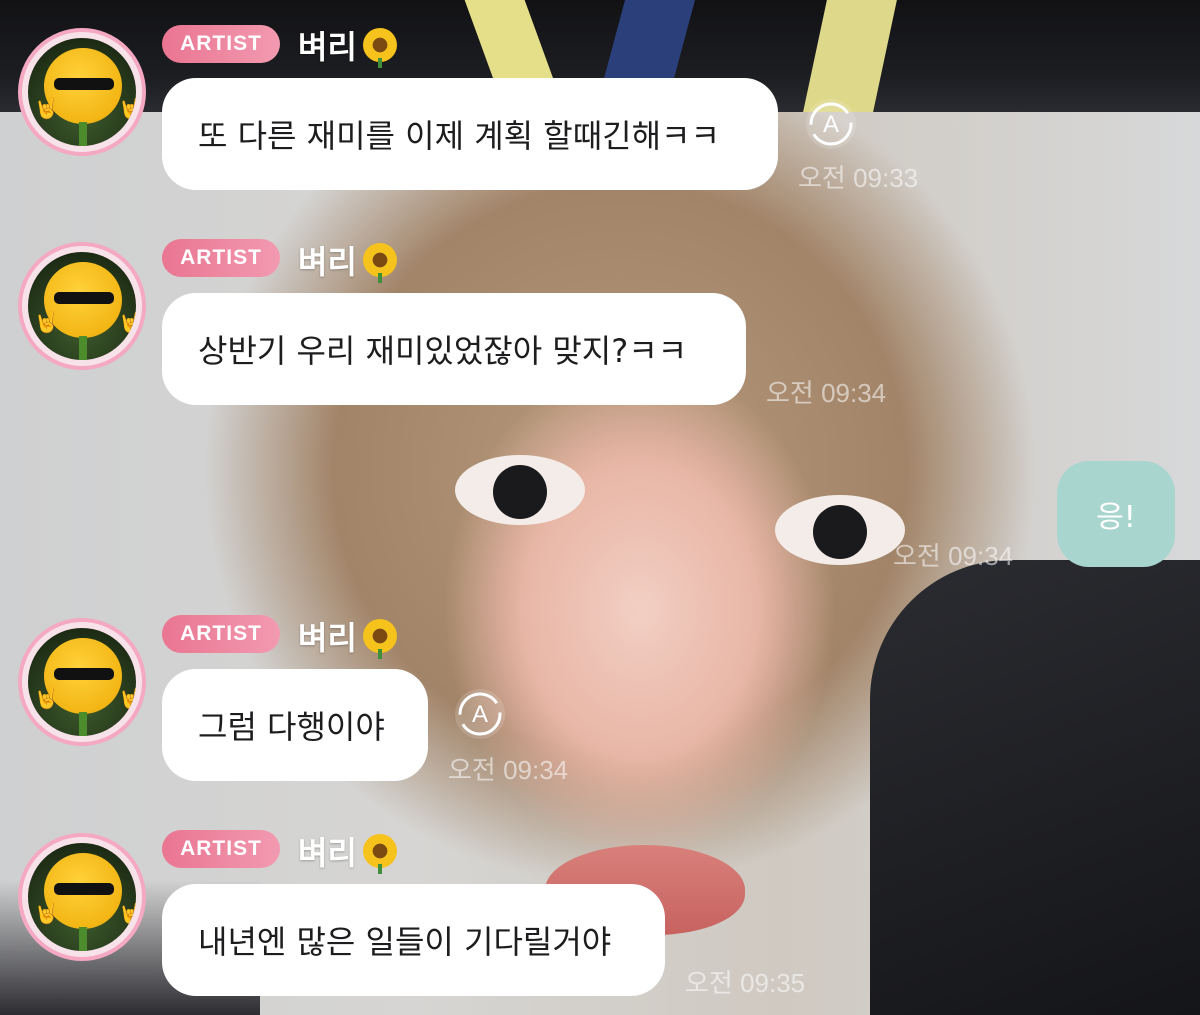 The width and height of the screenshot is (1200, 1015). Describe the element at coordinates (470, 134) in the screenshot. I see `message-bubble: 또 다른 재미를 이제 계획 할때긴해ㅋㅋ` at that location.